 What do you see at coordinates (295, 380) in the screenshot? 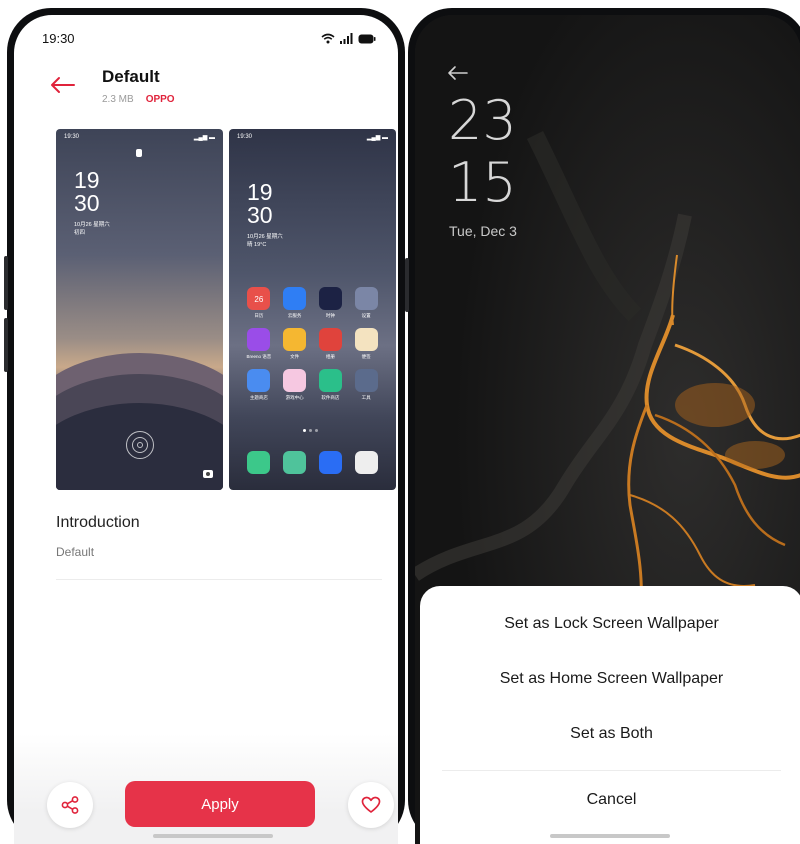
I see `game-center-icon` at bounding box center [295, 380].